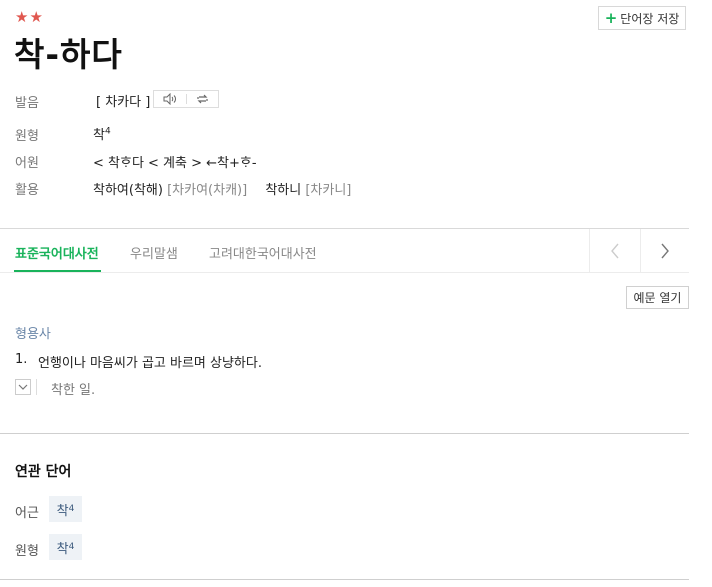  I want to click on conjugation-label: 활용, so click(27, 190).